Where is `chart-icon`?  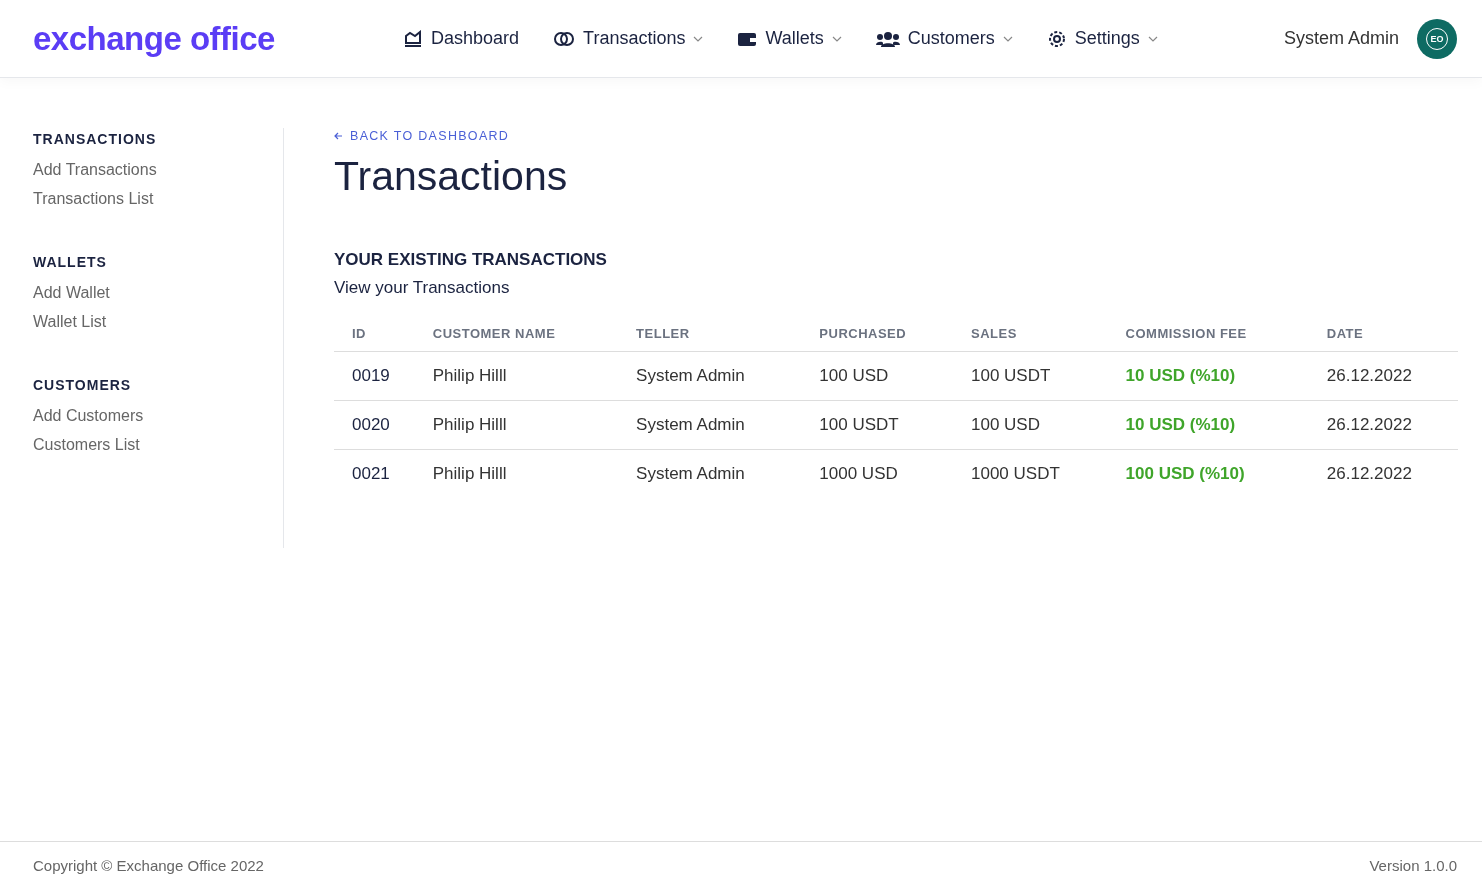
chart-icon is located at coordinates (413, 38).